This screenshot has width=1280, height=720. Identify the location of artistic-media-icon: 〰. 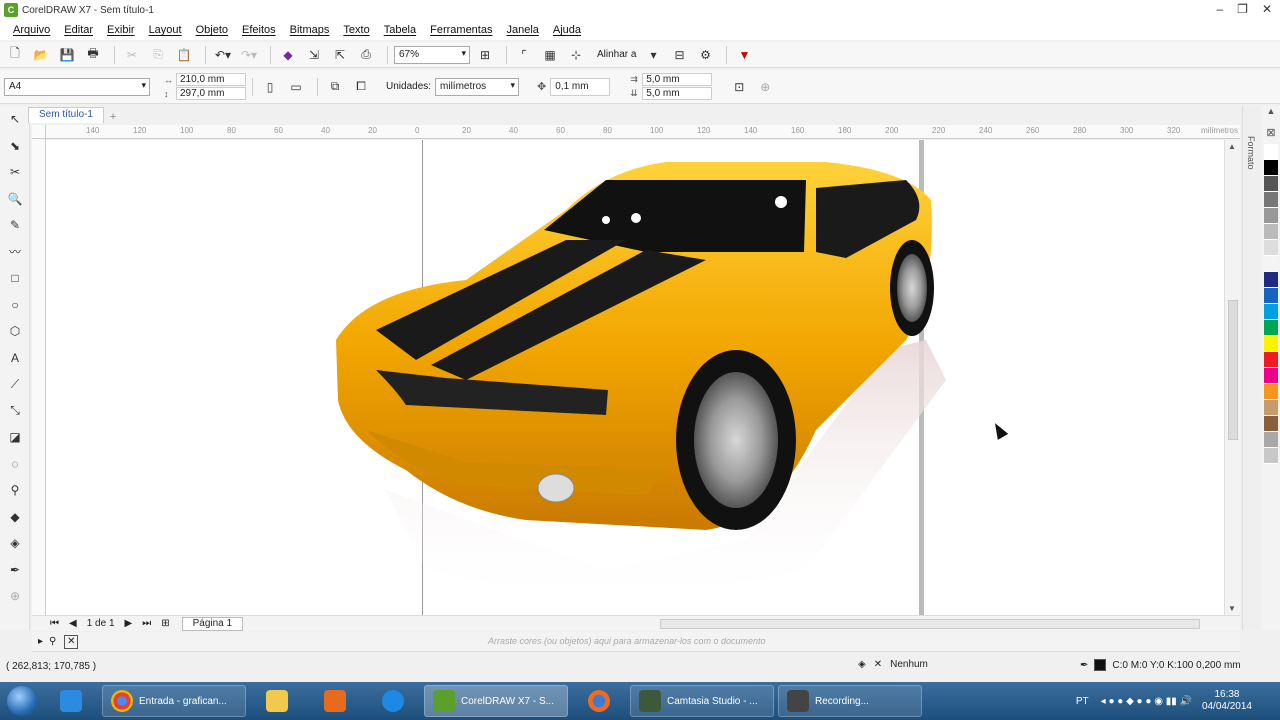
(15, 252).